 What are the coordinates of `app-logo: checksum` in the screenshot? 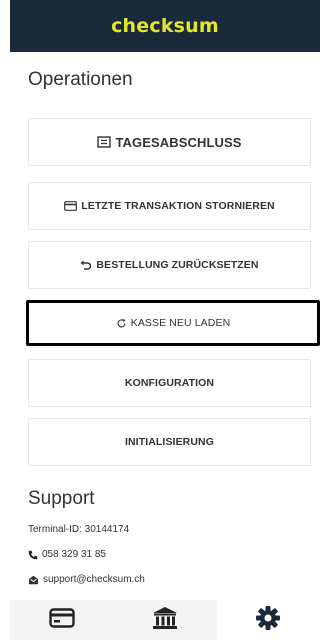 It's located at (165, 26).